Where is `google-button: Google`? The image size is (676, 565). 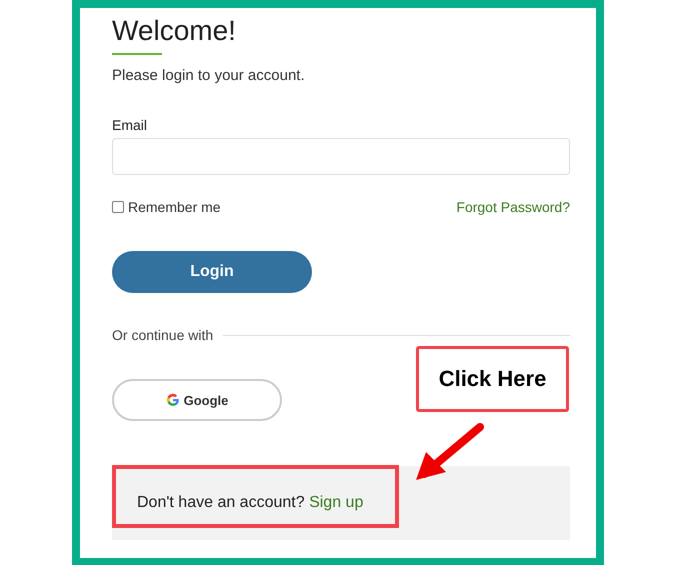 google-button: Google is located at coordinates (197, 400).